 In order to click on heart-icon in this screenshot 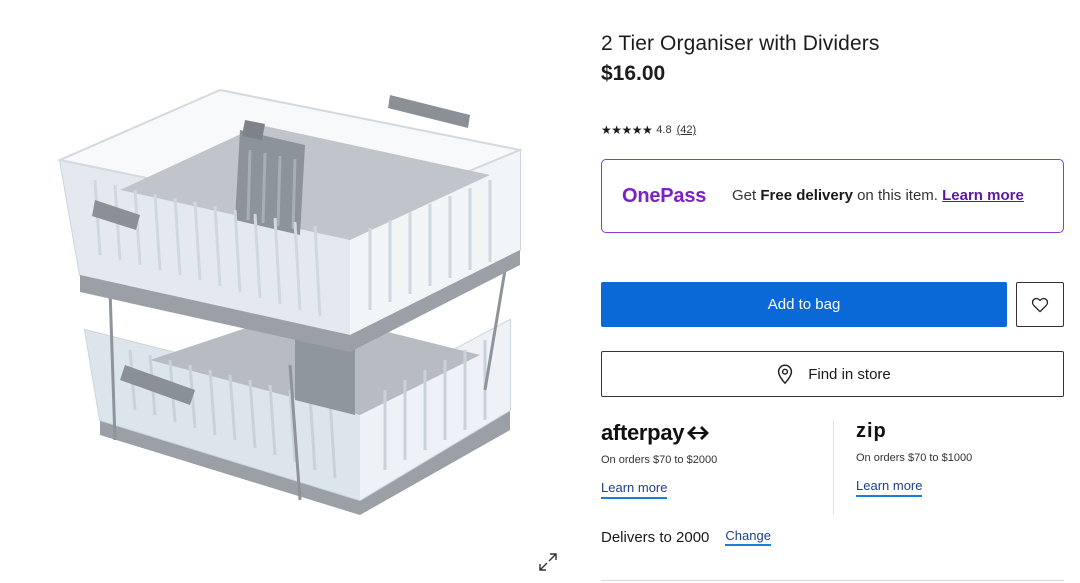, I will do `click(1040, 304)`.